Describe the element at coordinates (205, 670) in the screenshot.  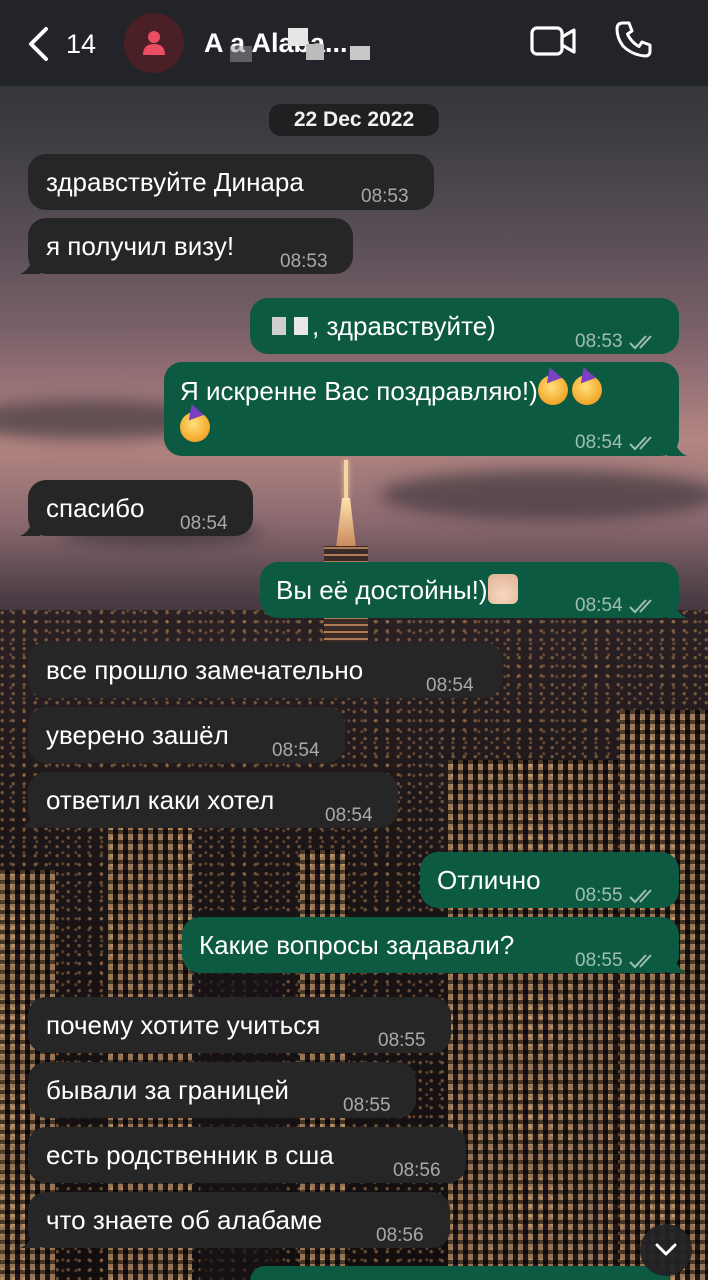
I see `message-text: все прошло замечательно` at that location.